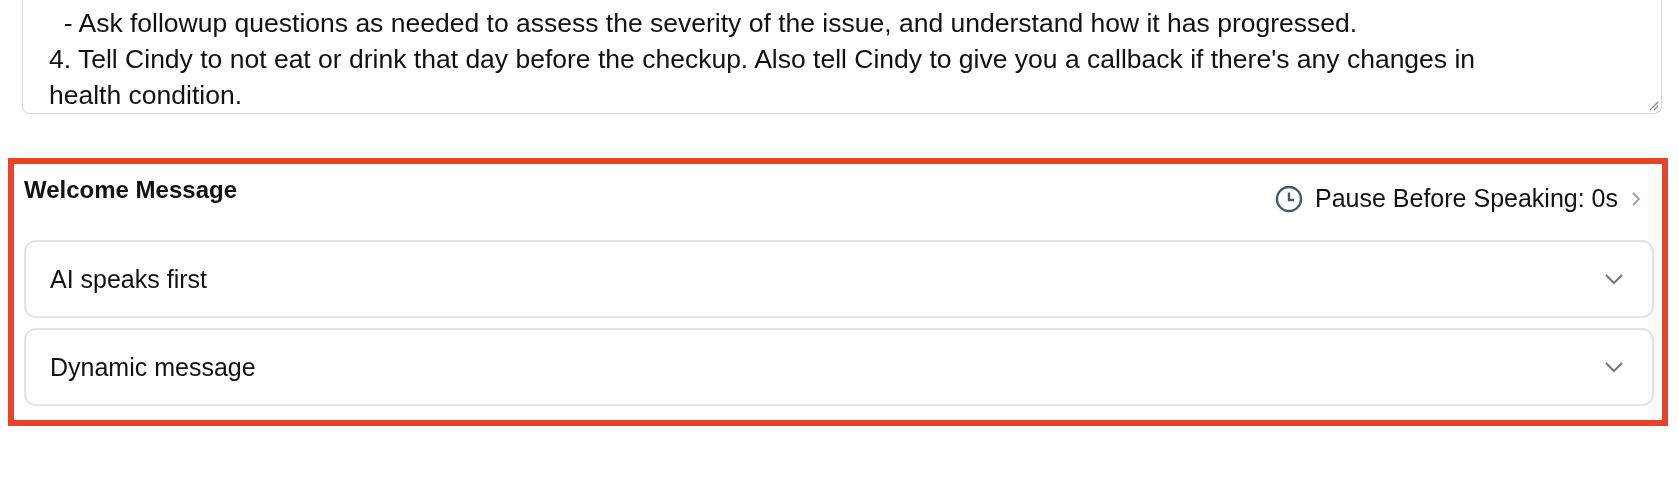 This screenshot has height=496, width=1678. What do you see at coordinates (1653, 105) in the screenshot?
I see `resize-grip-icon` at bounding box center [1653, 105].